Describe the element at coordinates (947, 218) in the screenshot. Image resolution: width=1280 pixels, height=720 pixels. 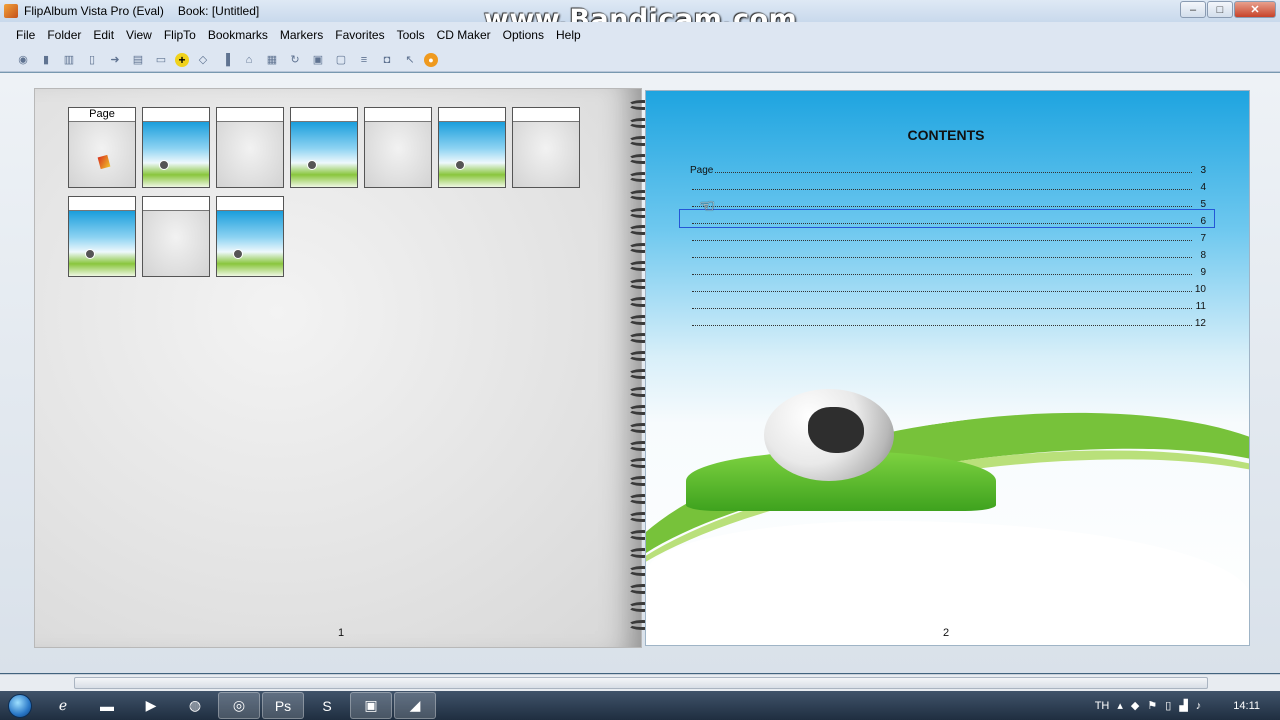
I see `toc-row-selected: 6` at that location.